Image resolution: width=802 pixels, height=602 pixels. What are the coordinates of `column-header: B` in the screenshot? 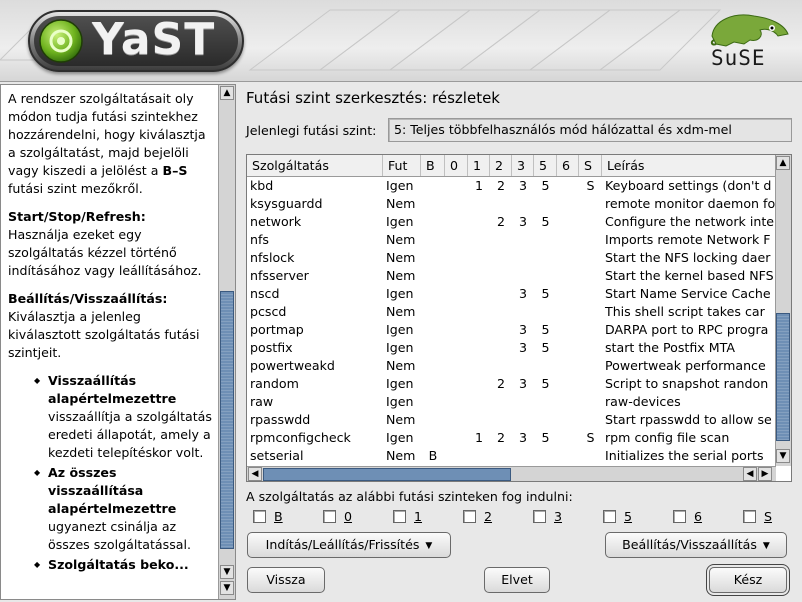 It's located at (433, 165).